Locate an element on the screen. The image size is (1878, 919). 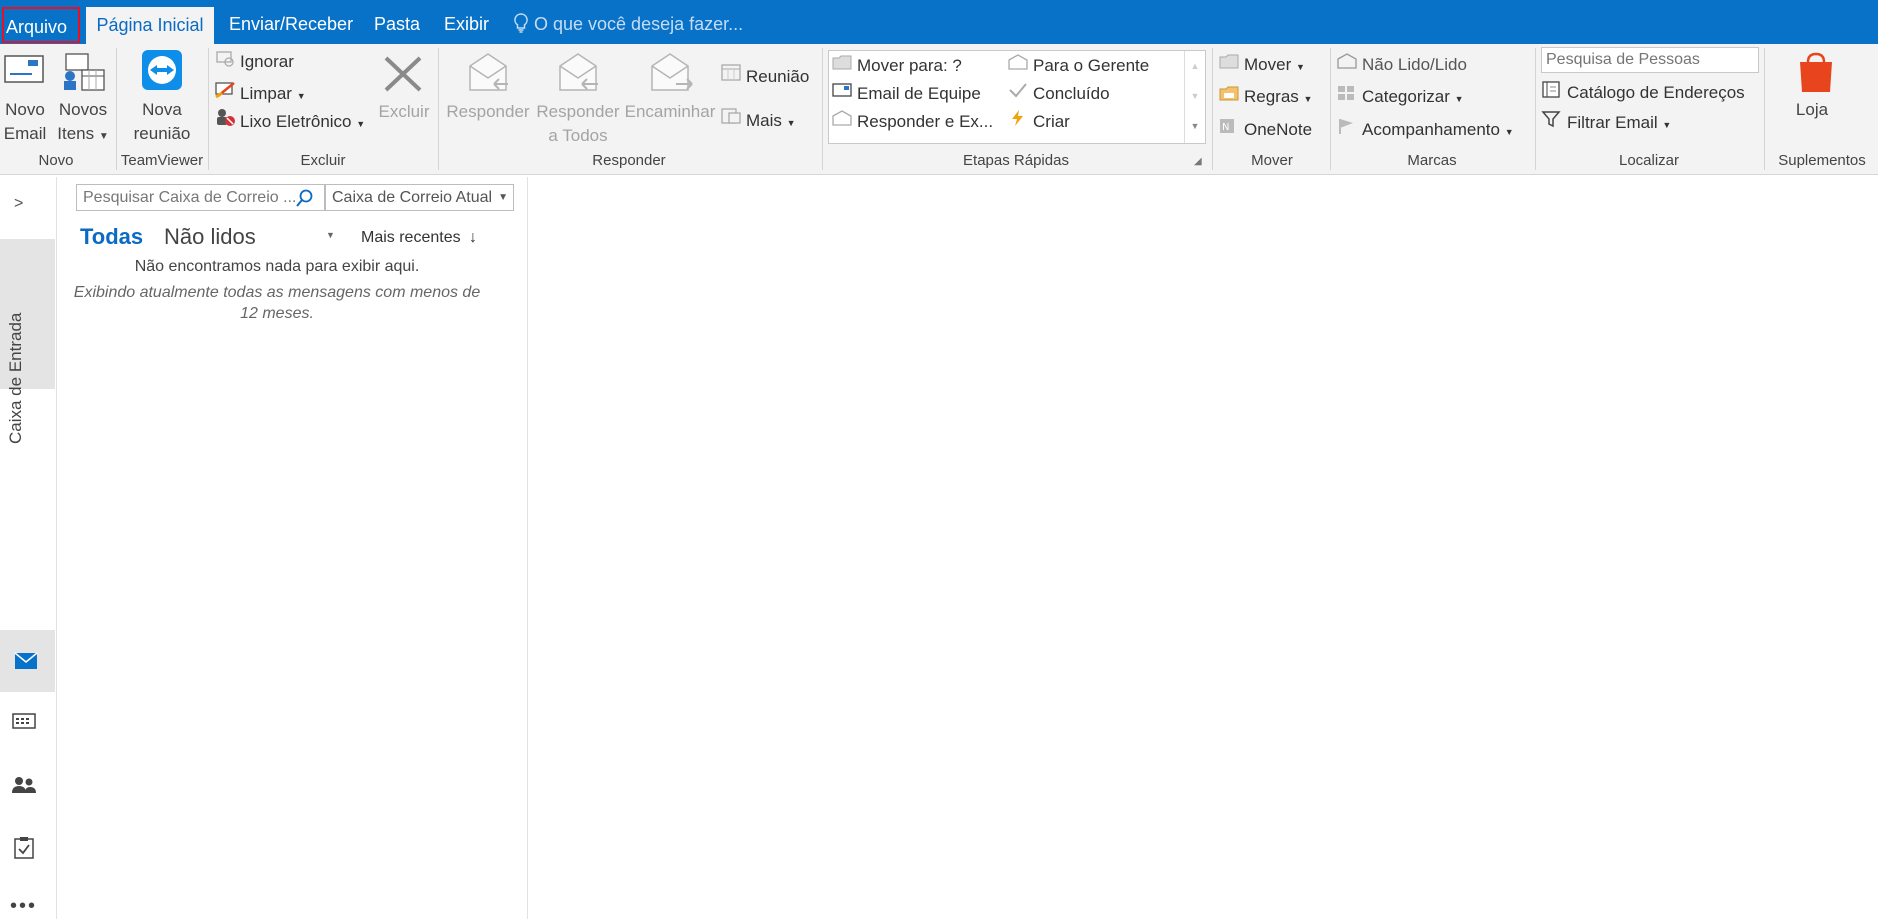
scroll-down-icon: ▼ is located at coordinates (1195, 96).